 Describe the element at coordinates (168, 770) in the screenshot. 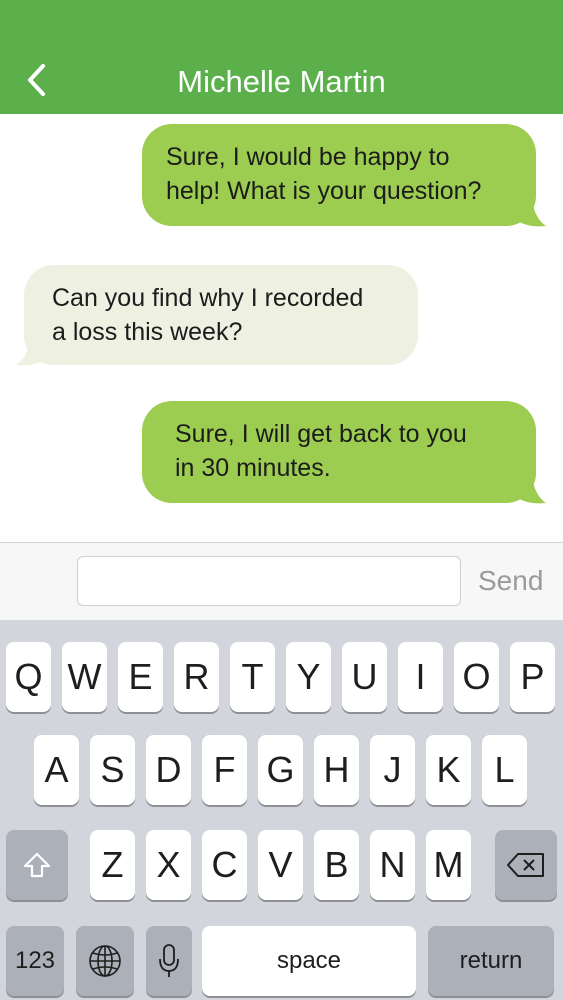

I see `key-d: D` at that location.